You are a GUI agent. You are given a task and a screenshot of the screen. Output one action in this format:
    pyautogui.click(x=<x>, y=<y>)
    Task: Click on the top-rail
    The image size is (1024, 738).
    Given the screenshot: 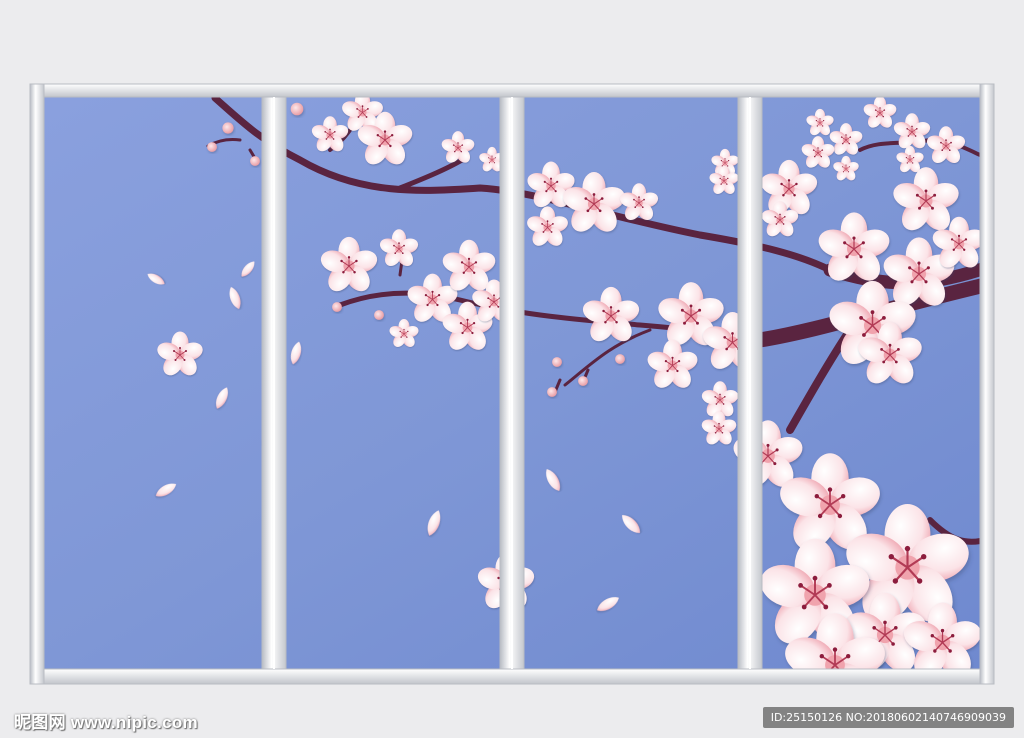 What is the action you would take?
    pyautogui.click(x=512, y=90)
    